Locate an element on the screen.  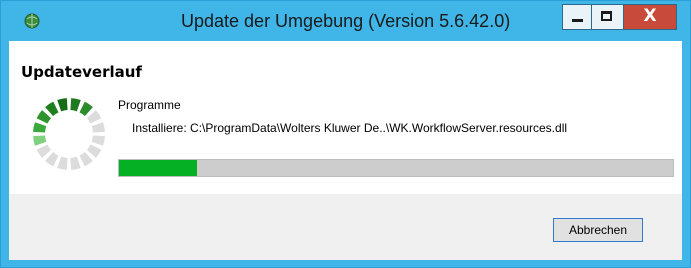
progress-bar is located at coordinates (396, 168).